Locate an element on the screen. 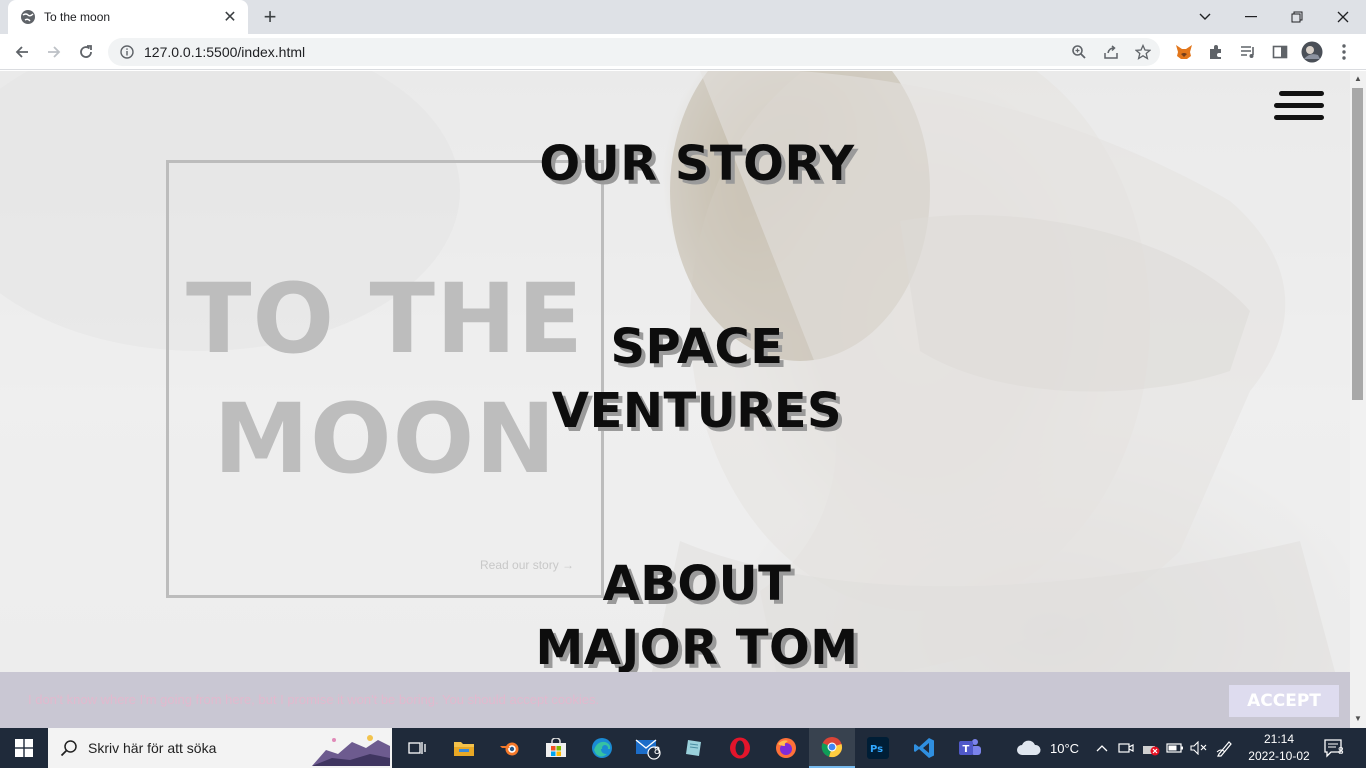 The image size is (1366, 768). tab-search-chevron-icon is located at coordinates (1205, 17).